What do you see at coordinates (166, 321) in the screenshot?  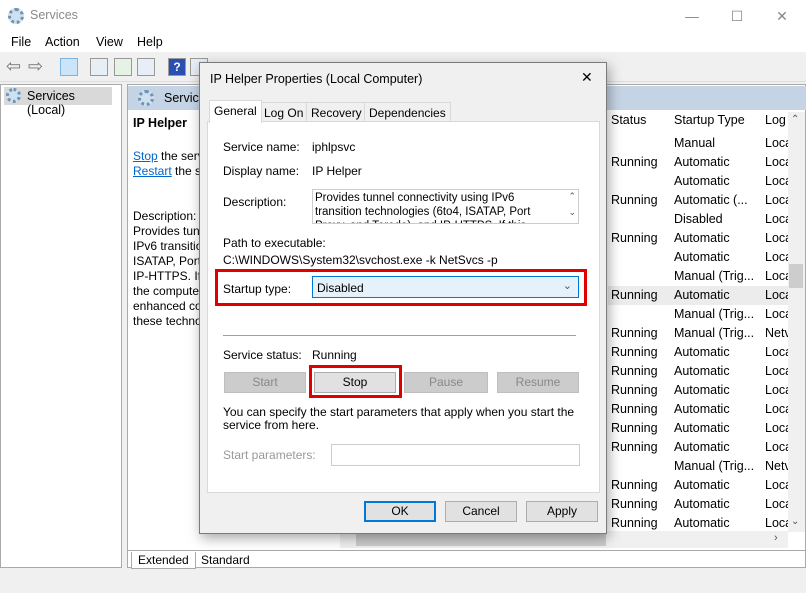 I see `description-line: these techno` at bounding box center [166, 321].